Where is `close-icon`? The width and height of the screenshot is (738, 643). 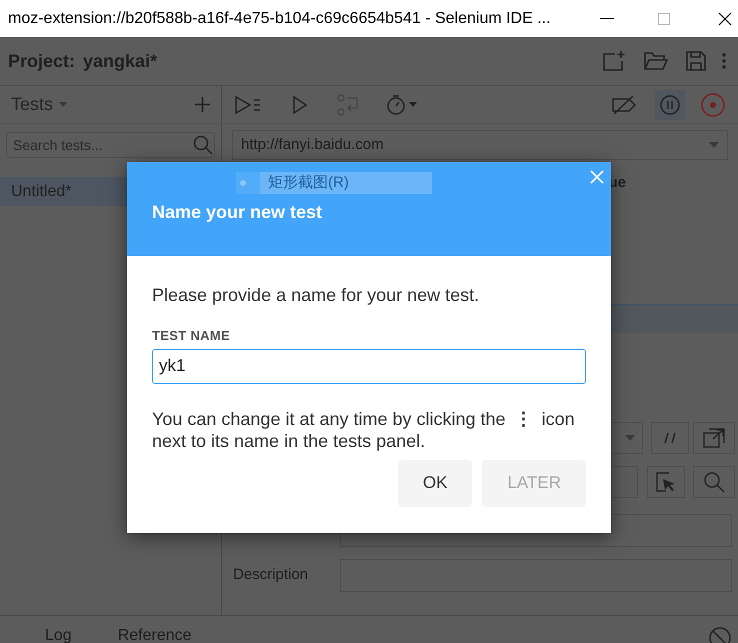
close-icon is located at coordinates (725, 19).